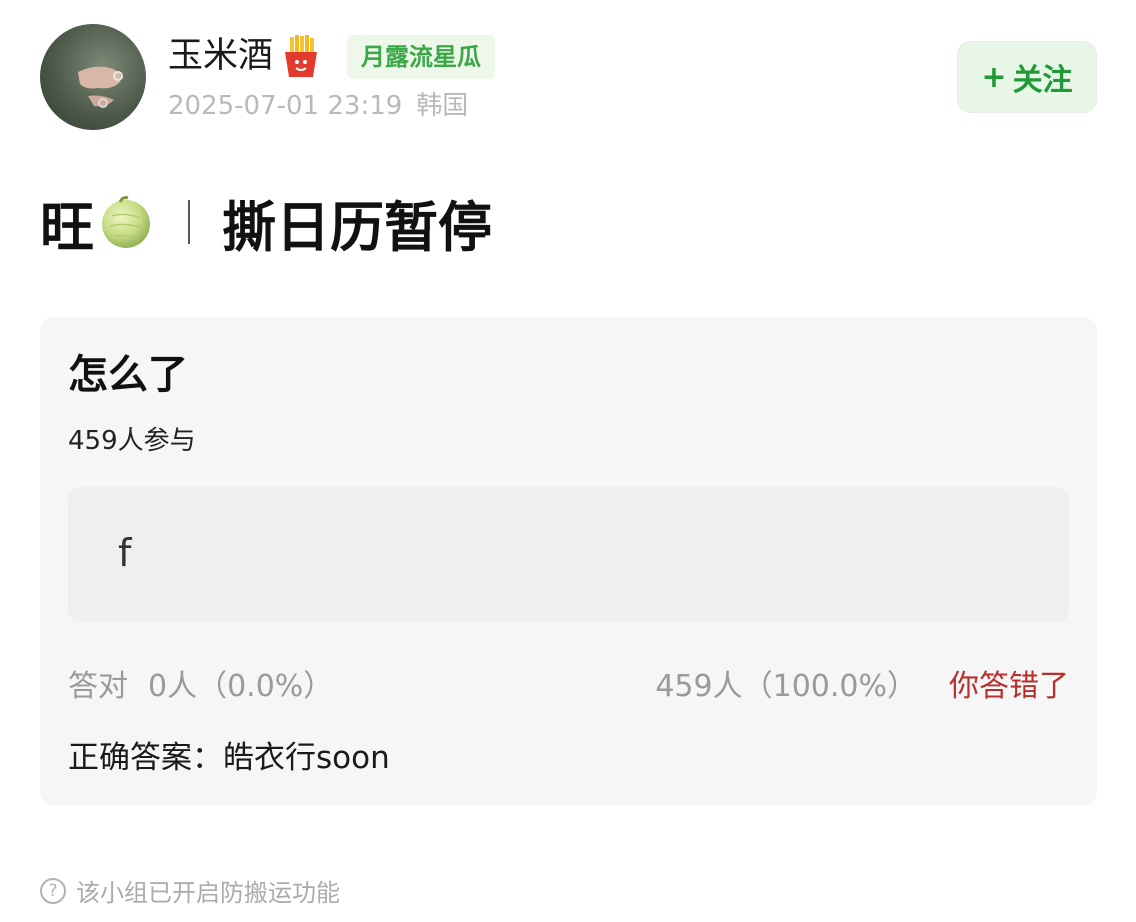  I want to click on anti-repost-note: ? 该小组已开启防搬运功能, so click(190, 890).